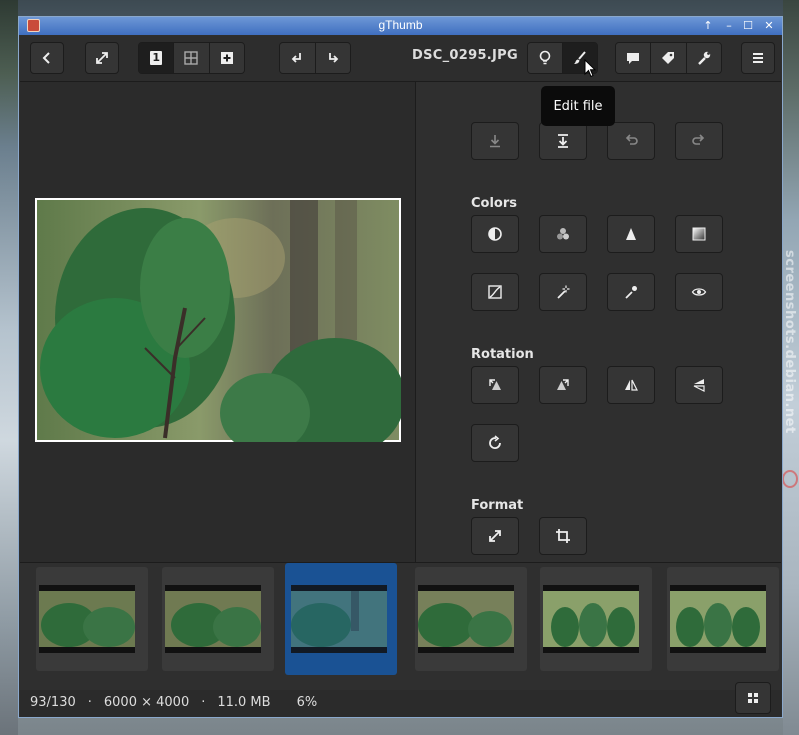 Image resolution: width=799 pixels, height=735 pixels. I want to click on status-info: 93/130 · 6000 × 4000 · 11.0 MB 6%, so click(173, 702).